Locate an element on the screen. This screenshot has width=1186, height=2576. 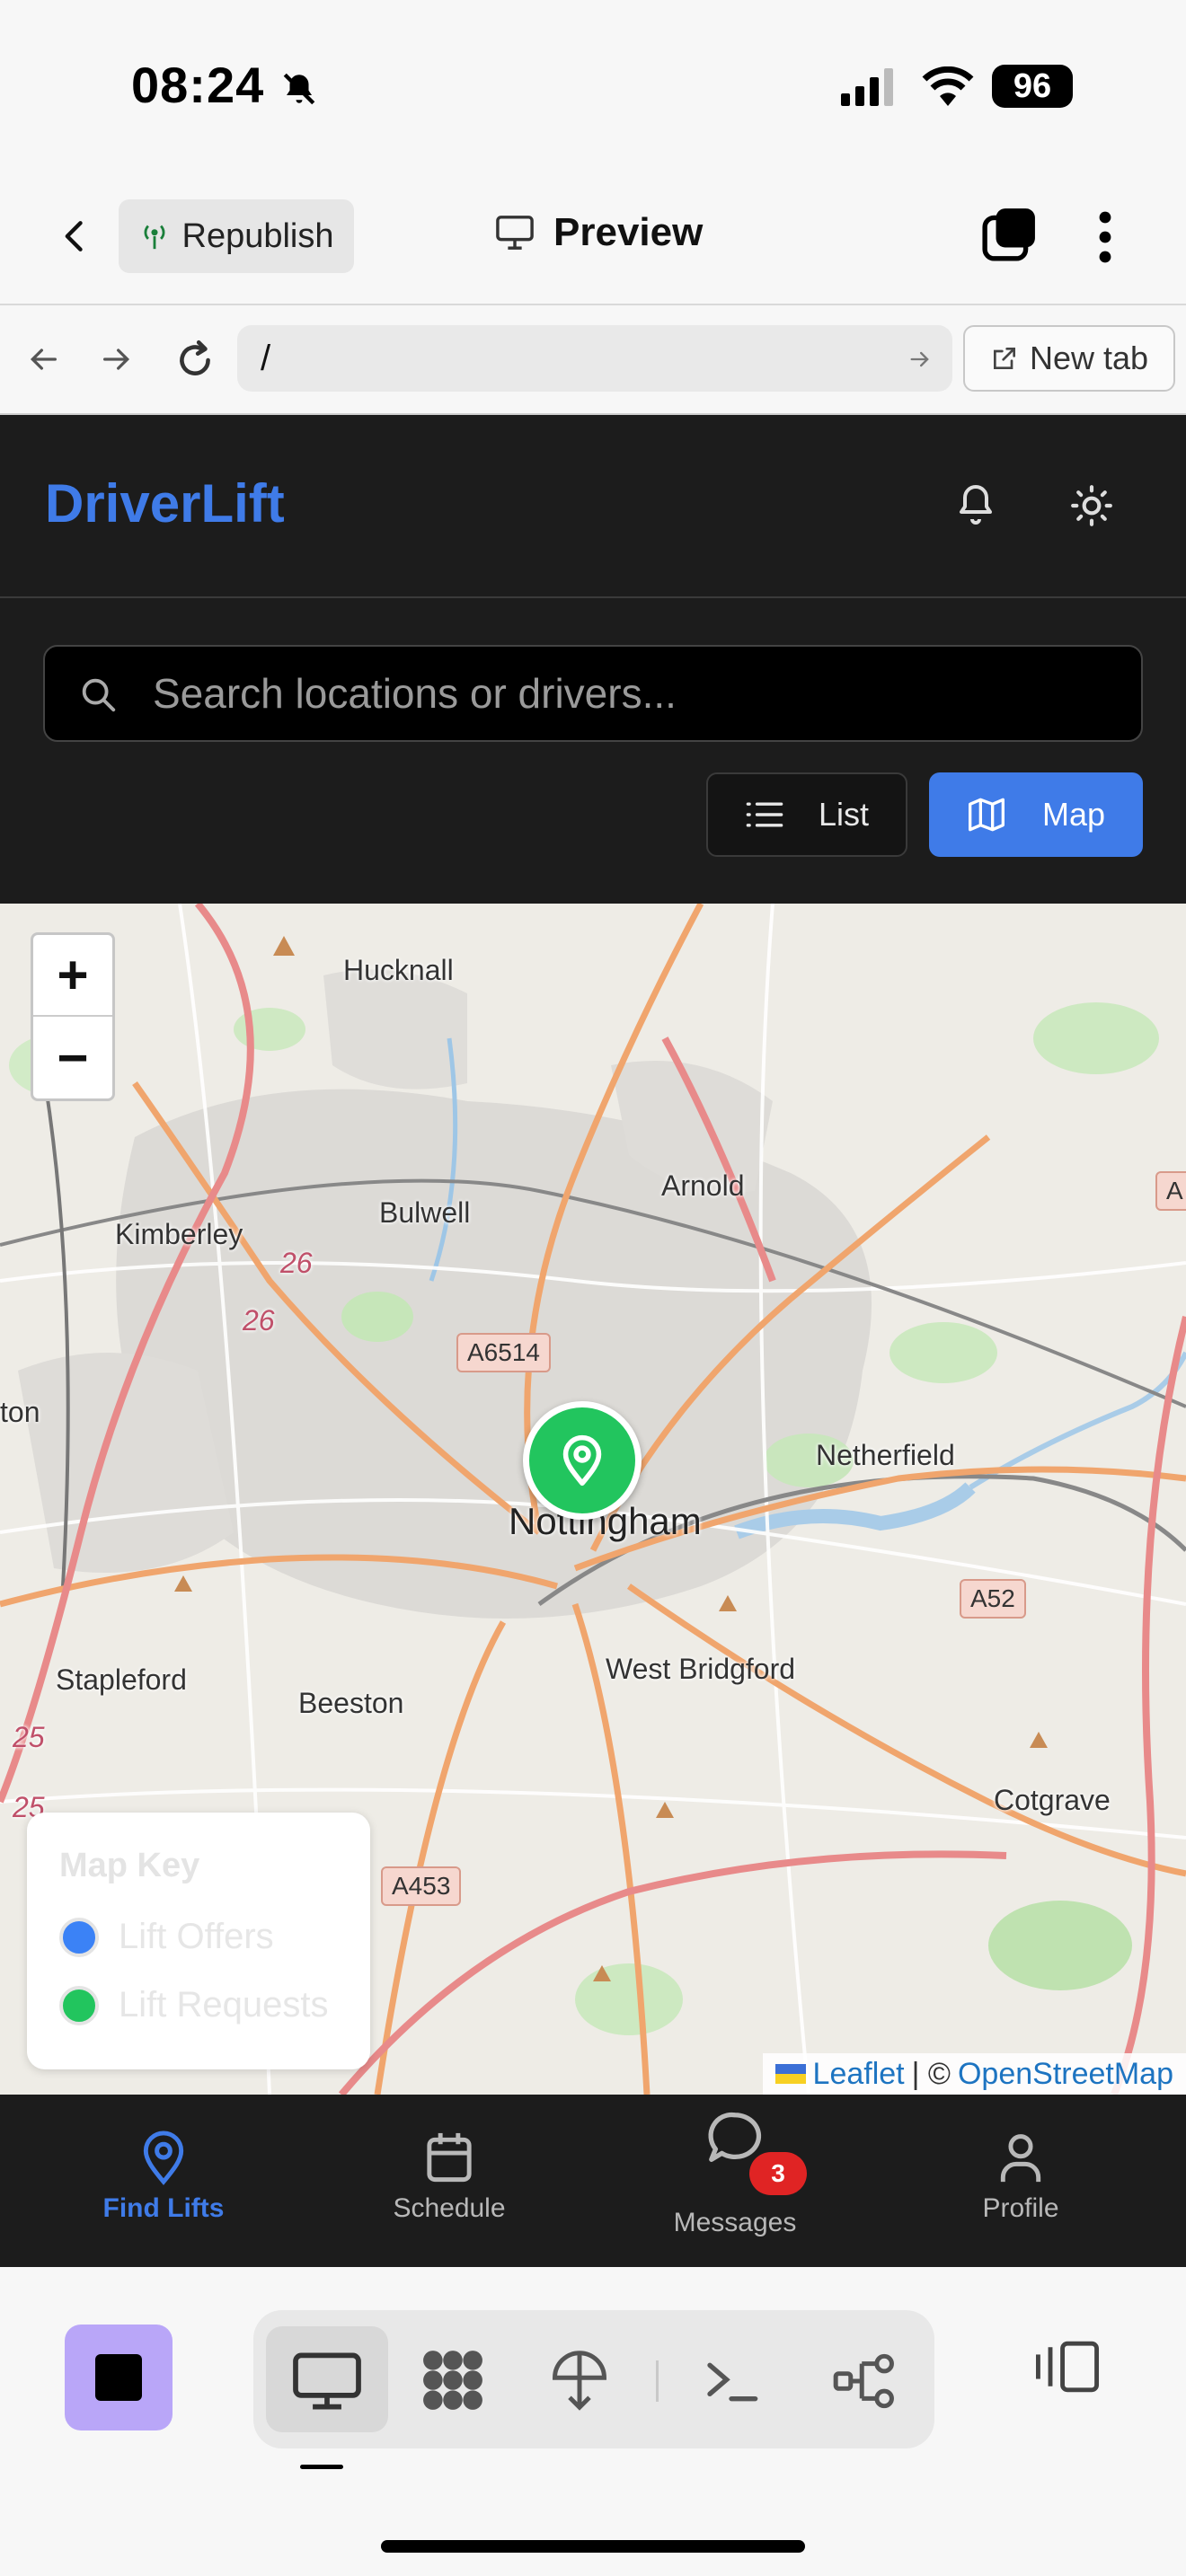
url-field: / is located at coordinates (594, 358).